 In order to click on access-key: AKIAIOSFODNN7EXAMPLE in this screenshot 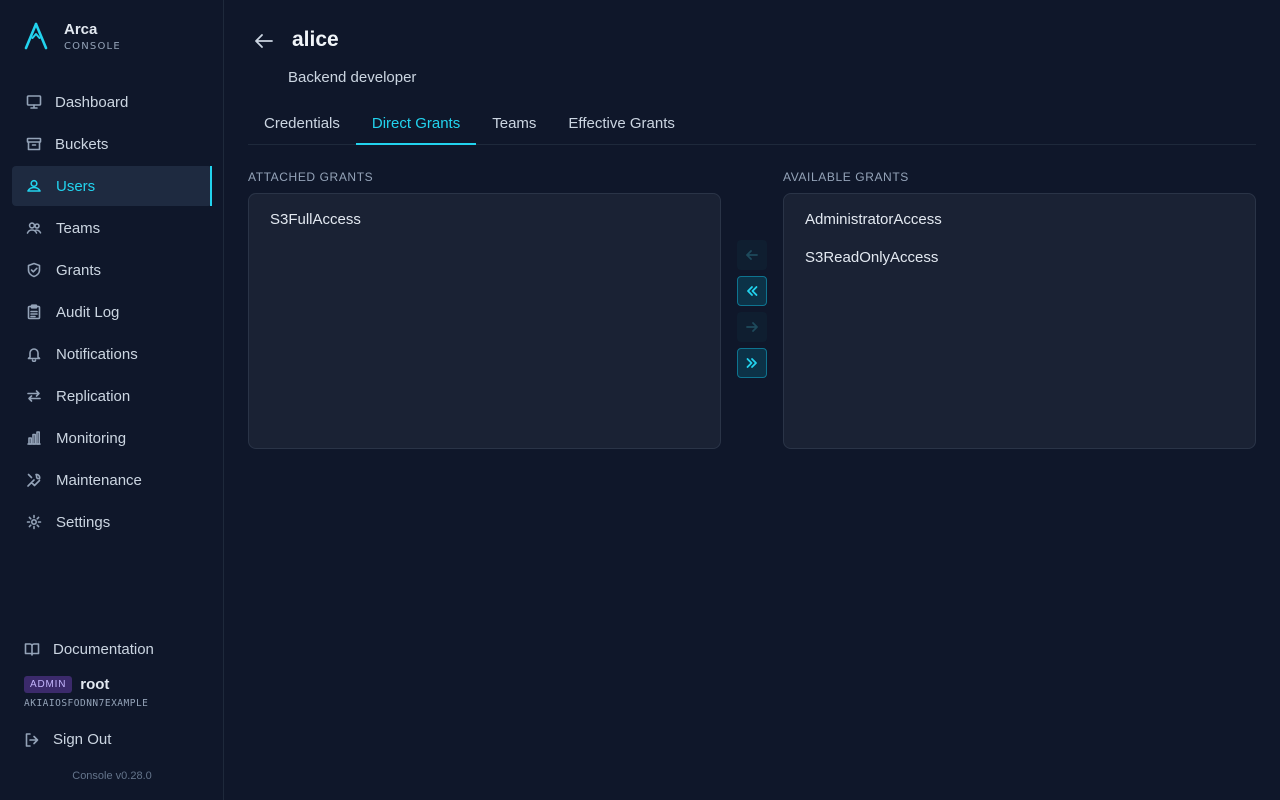, I will do `click(86, 703)`.